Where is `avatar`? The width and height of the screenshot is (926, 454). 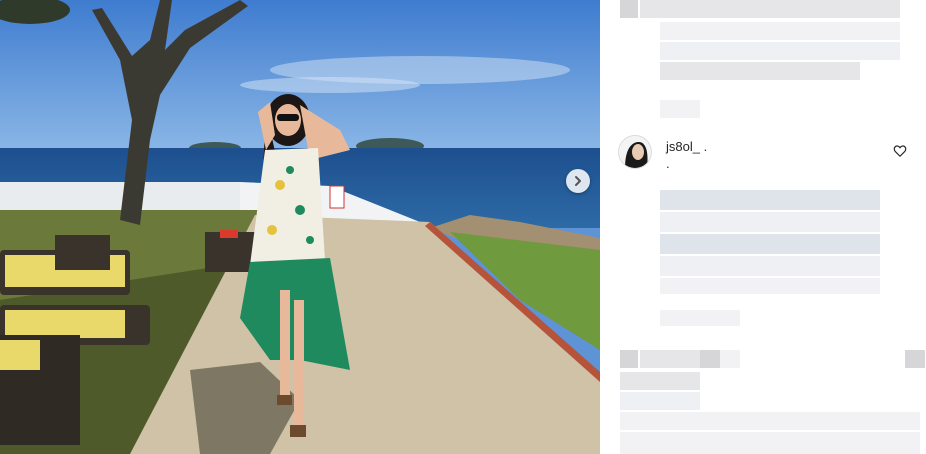 avatar is located at coordinates (635, 152).